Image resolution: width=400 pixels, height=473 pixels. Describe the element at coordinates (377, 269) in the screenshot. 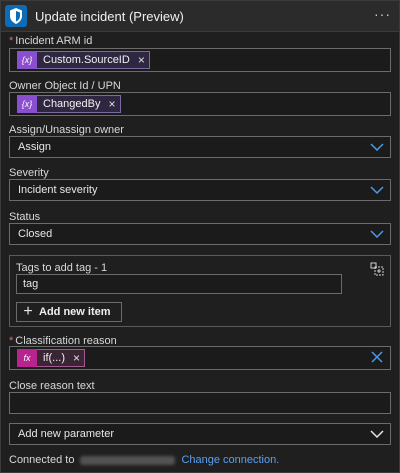

I see `switch-to-text-mode-icon` at that location.